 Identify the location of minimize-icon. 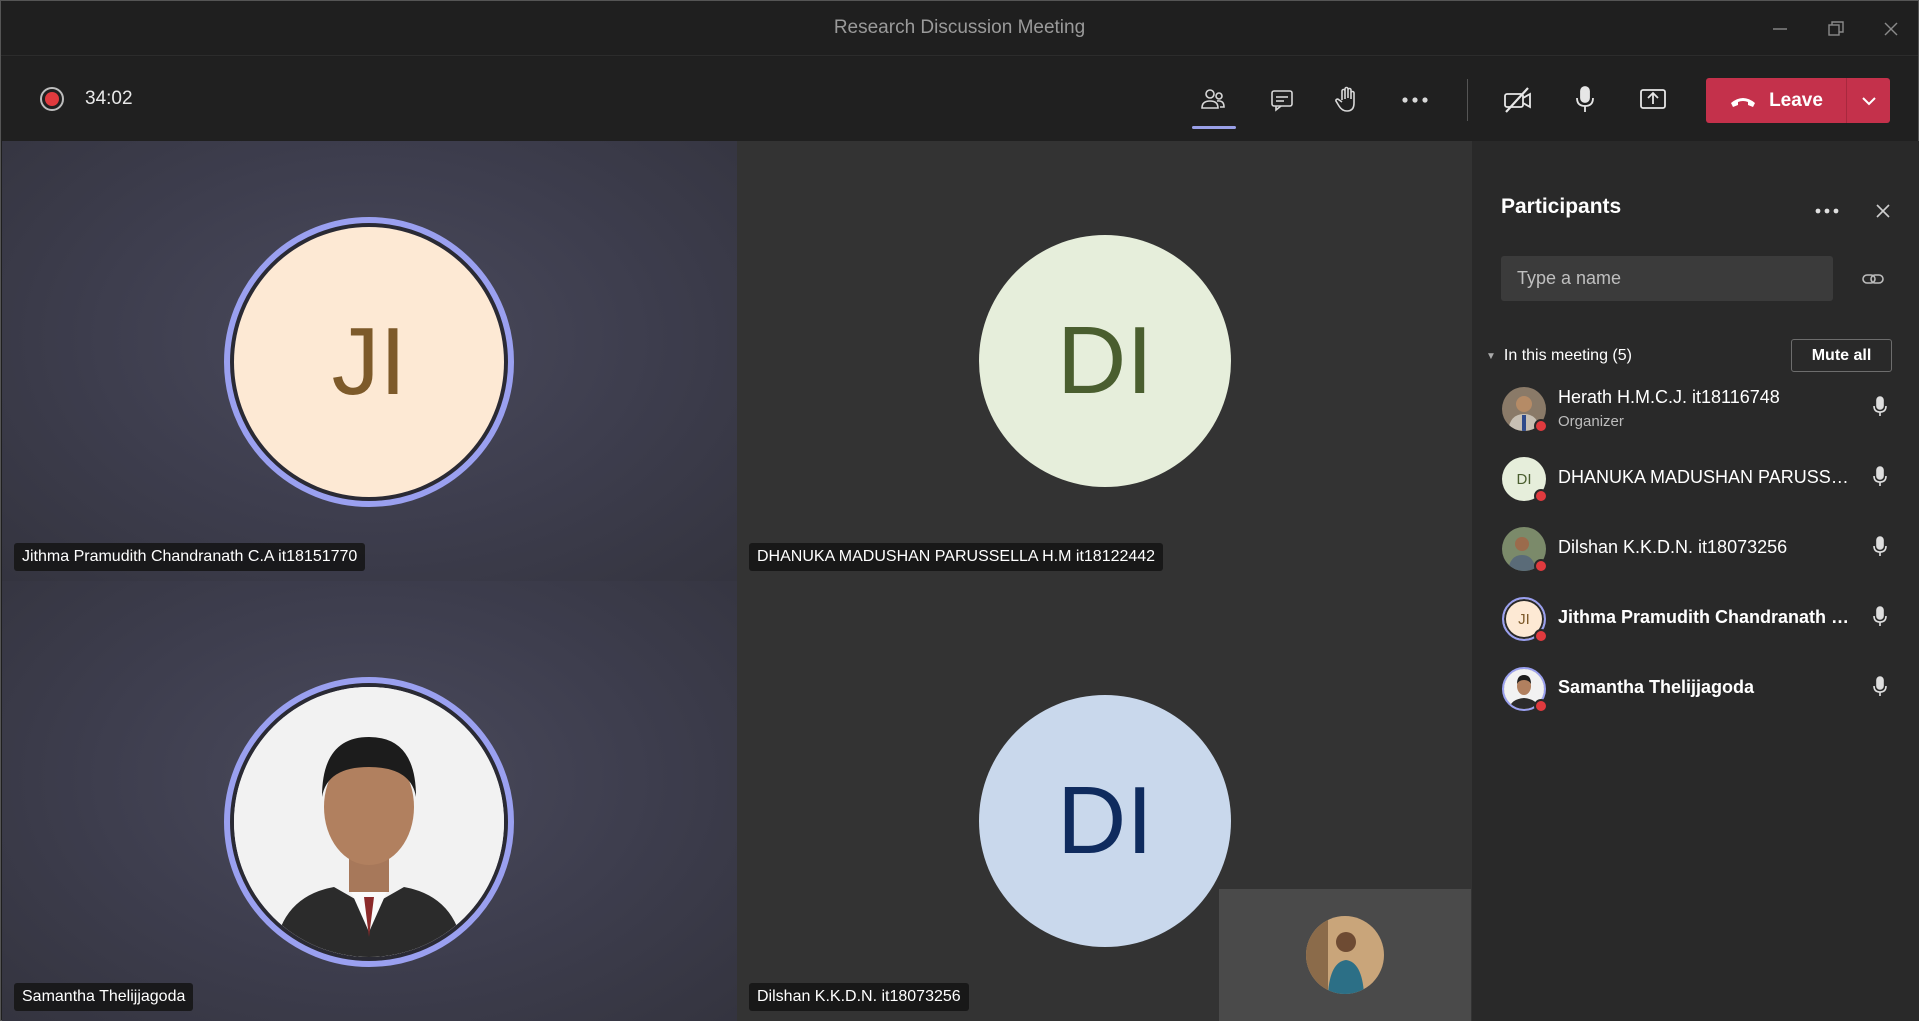
(1780, 28).